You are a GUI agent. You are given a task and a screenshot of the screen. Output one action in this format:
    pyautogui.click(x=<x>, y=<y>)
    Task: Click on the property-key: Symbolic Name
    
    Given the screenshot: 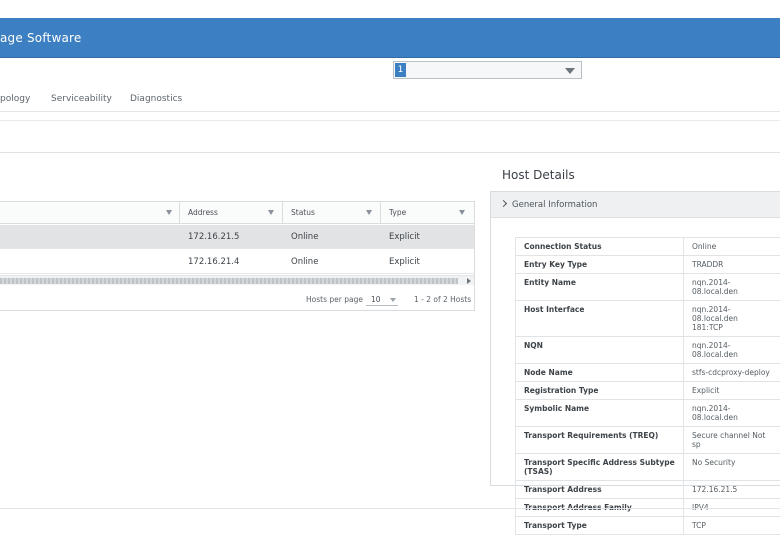 What is the action you would take?
    pyautogui.click(x=600, y=413)
    